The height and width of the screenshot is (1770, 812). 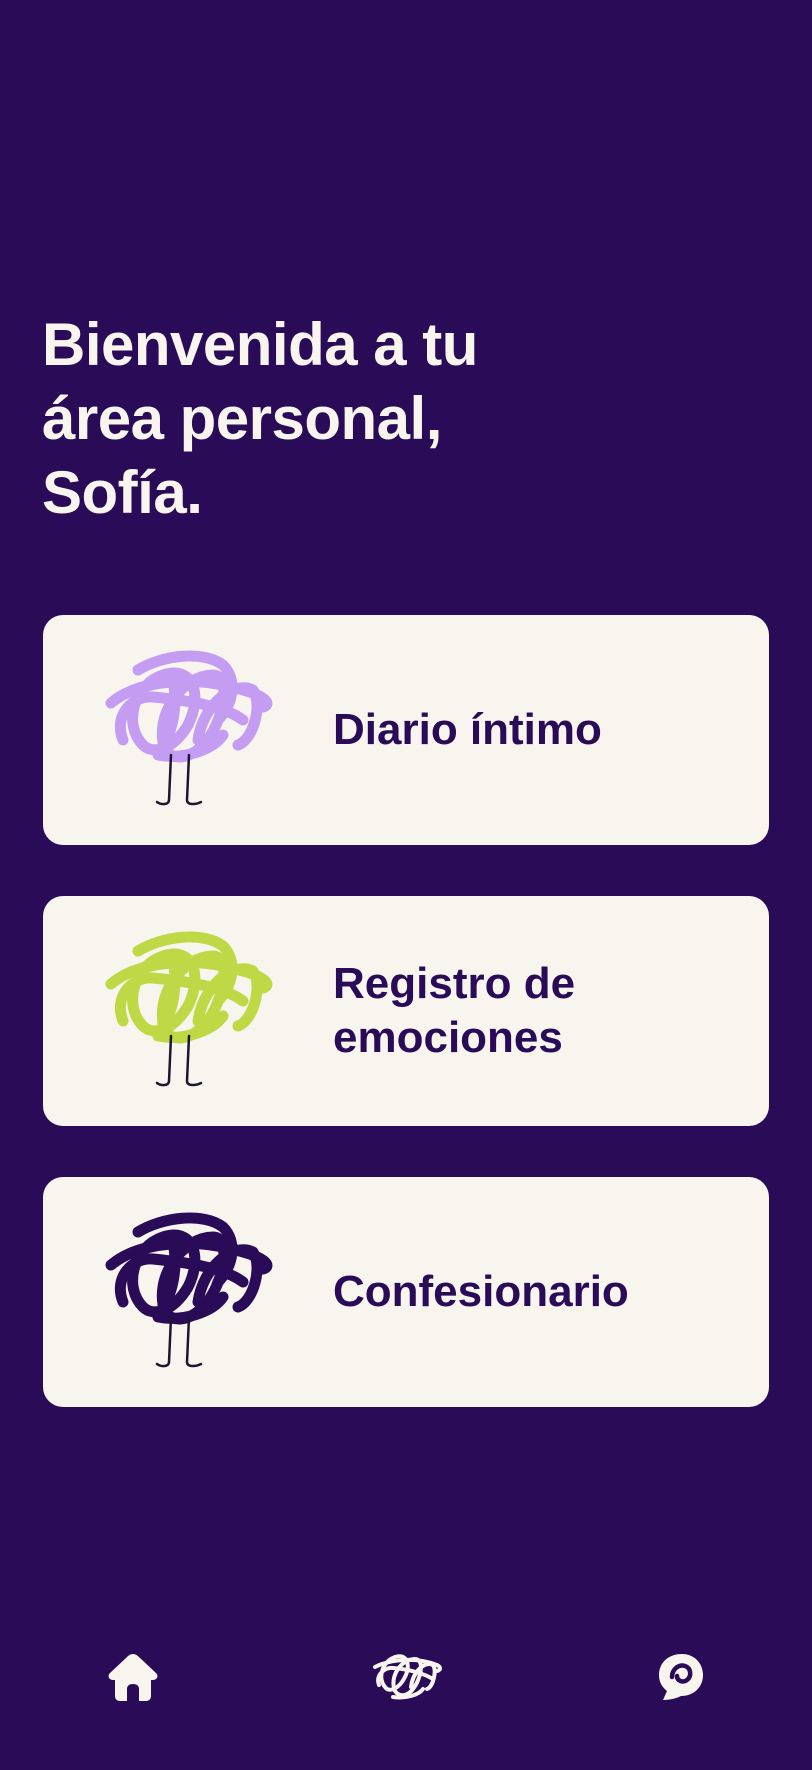 What do you see at coordinates (260, 344) in the screenshot?
I see `welcome-line-1: Bienvenida a tu` at bounding box center [260, 344].